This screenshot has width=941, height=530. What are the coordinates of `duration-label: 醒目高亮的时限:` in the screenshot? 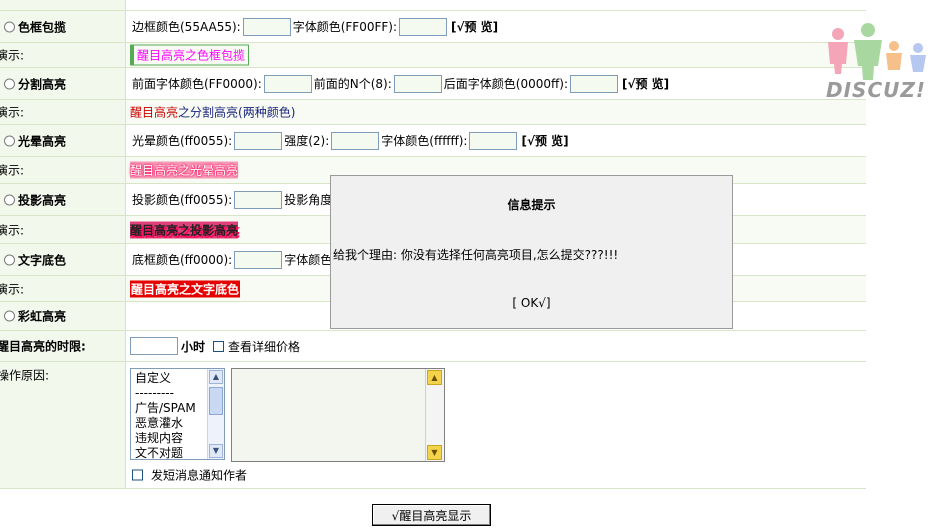 It's located at (43, 346).